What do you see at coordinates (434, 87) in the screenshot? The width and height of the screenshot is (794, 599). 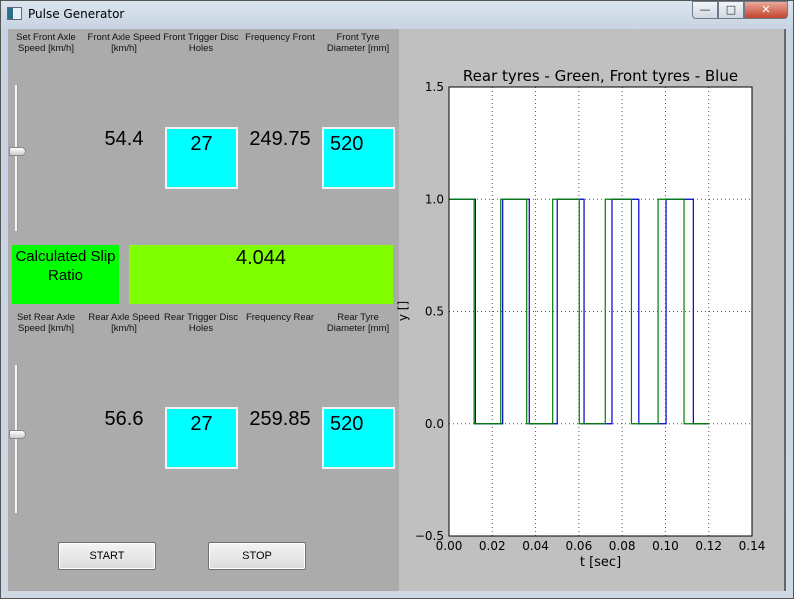 I see `y-tick-label: 1.5` at bounding box center [434, 87].